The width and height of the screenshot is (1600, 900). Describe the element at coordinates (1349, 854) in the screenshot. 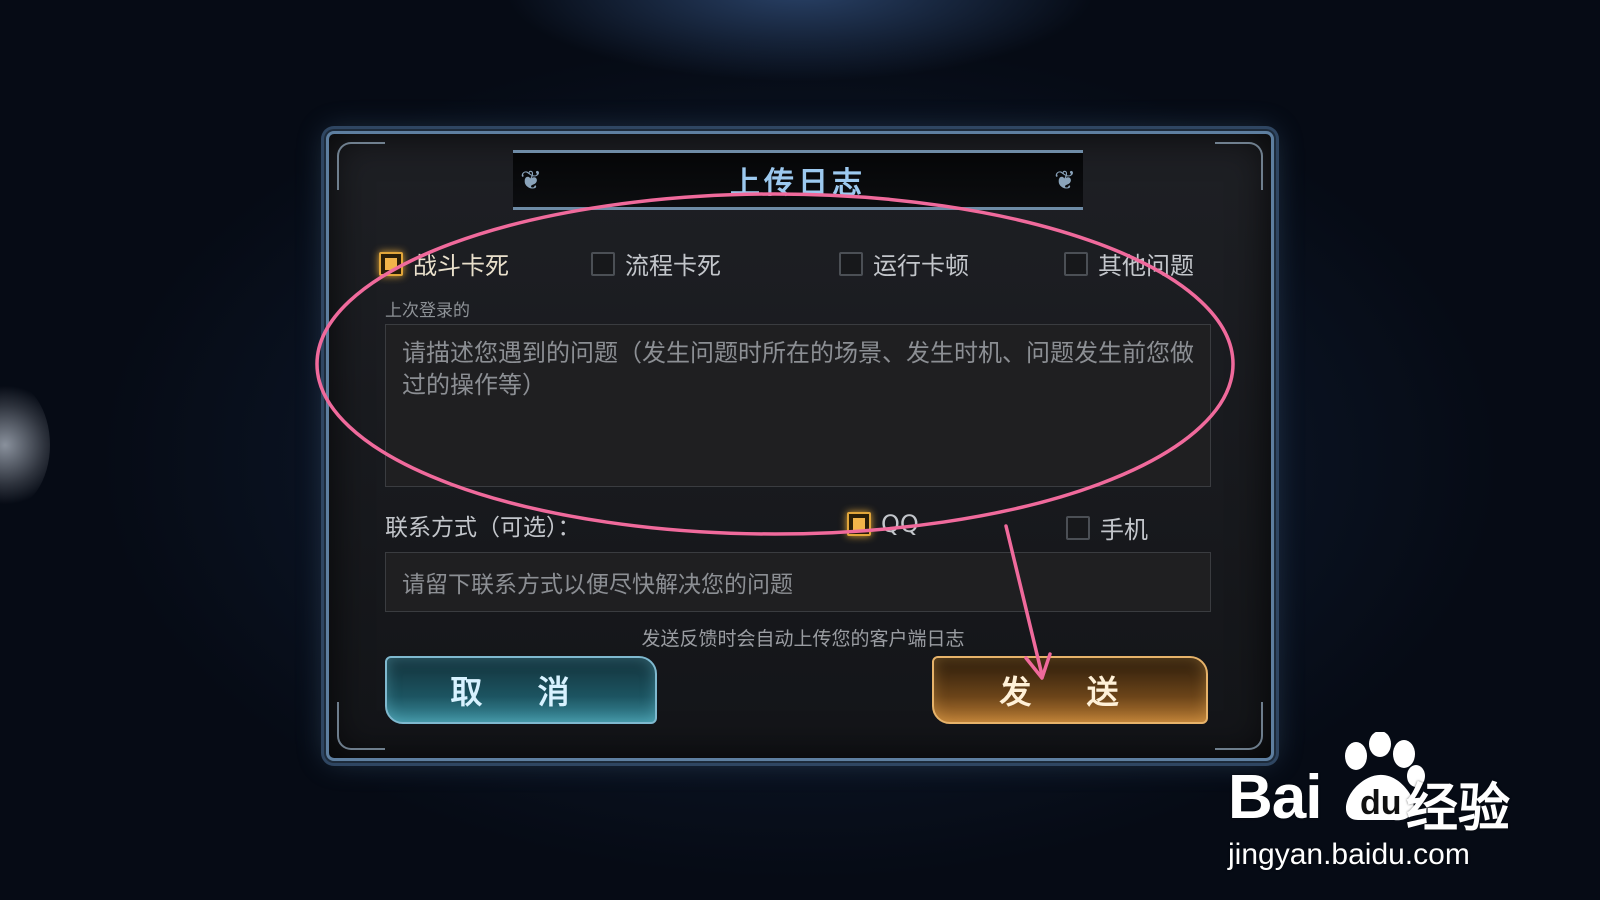

I see `watermark-url: jingyan.baidu.com` at that location.